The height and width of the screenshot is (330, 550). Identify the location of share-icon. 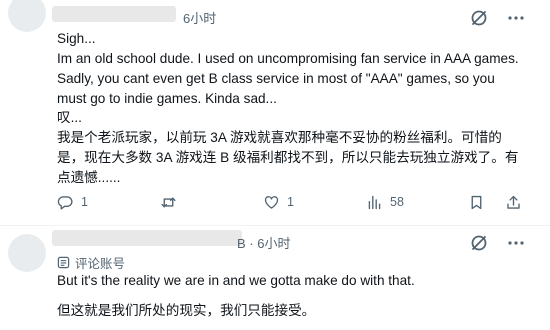
(513, 202).